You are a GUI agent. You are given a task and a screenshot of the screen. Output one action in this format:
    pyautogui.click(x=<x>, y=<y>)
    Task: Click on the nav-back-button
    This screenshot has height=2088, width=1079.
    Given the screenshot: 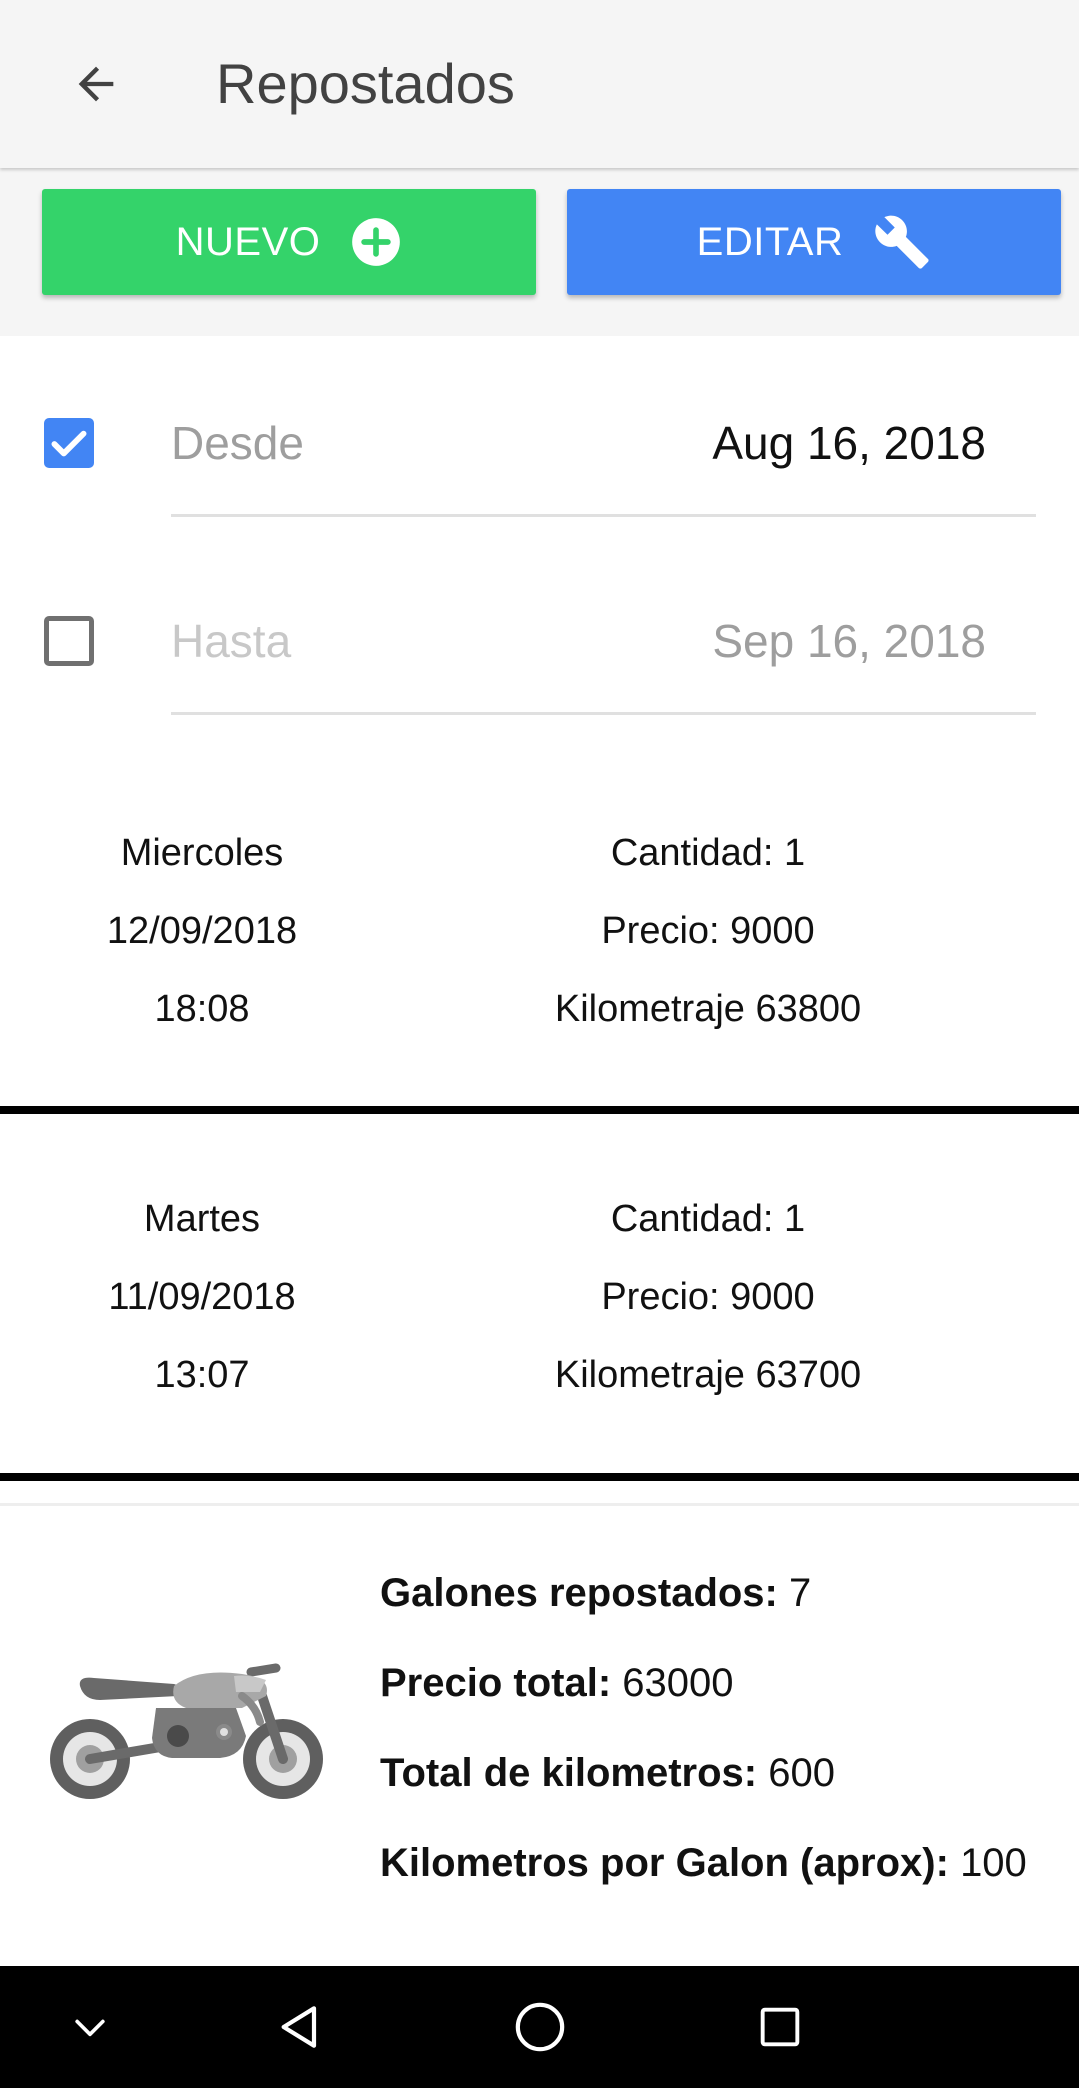 What is the action you would take?
    pyautogui.click(x=300, y=2027)
    